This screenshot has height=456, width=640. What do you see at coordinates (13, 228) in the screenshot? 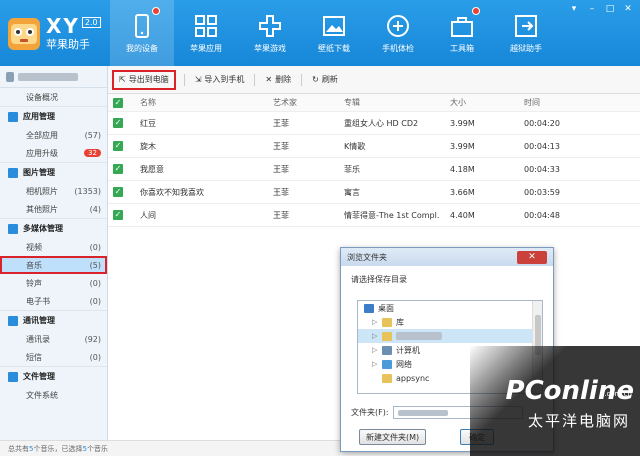
I see `media-icon` at bounding box center [13, 228].